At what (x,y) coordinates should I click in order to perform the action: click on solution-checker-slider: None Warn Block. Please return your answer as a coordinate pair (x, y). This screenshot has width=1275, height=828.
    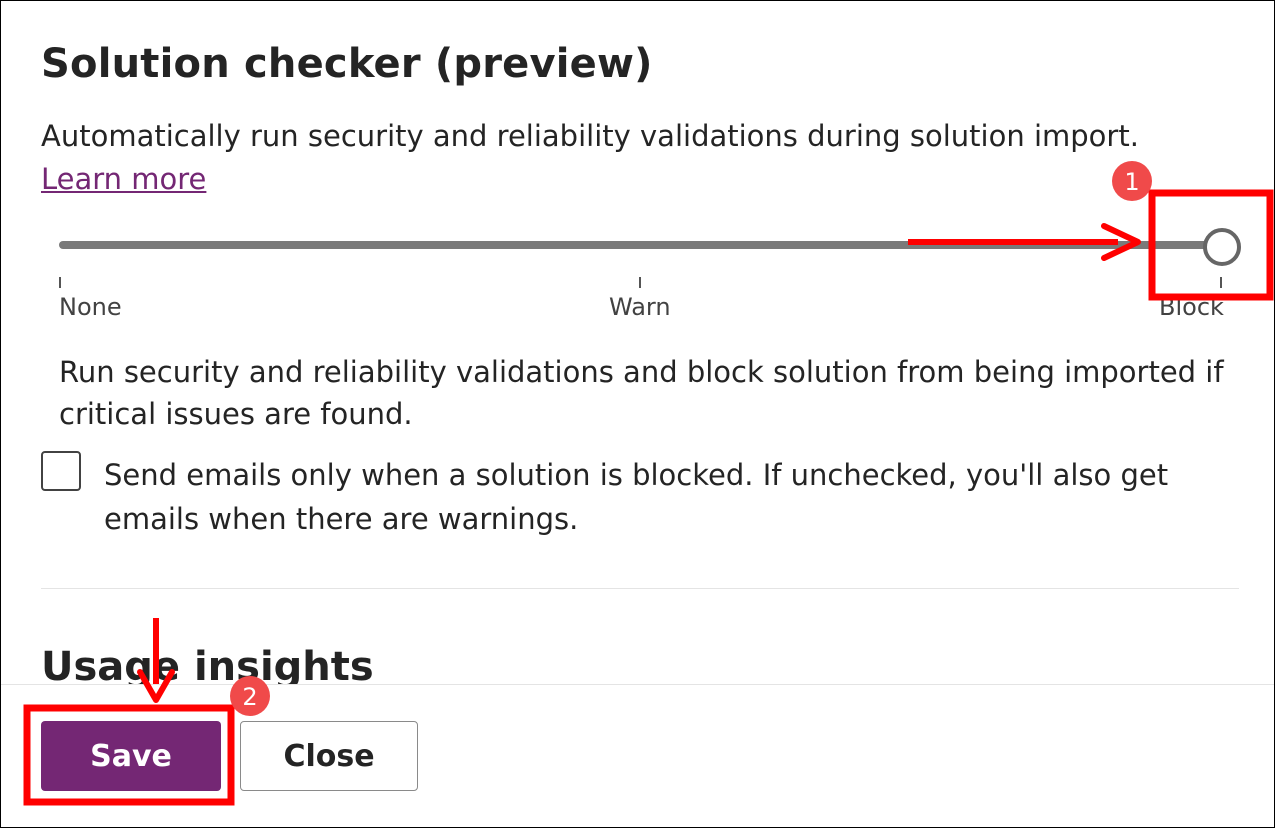
    Looking at the image, I should click on (650, 278).